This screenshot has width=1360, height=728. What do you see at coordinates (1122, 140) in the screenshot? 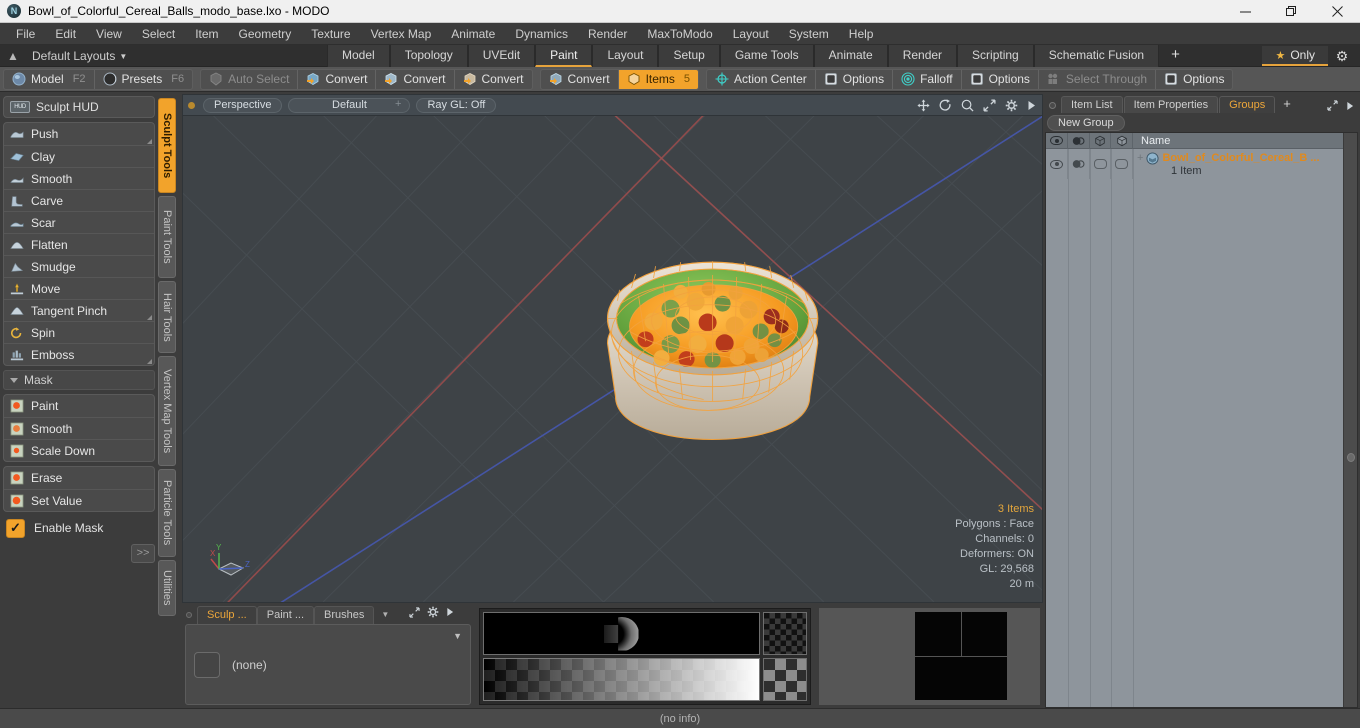
I see `render-cube-icon` at bounding box center [1122, 140].